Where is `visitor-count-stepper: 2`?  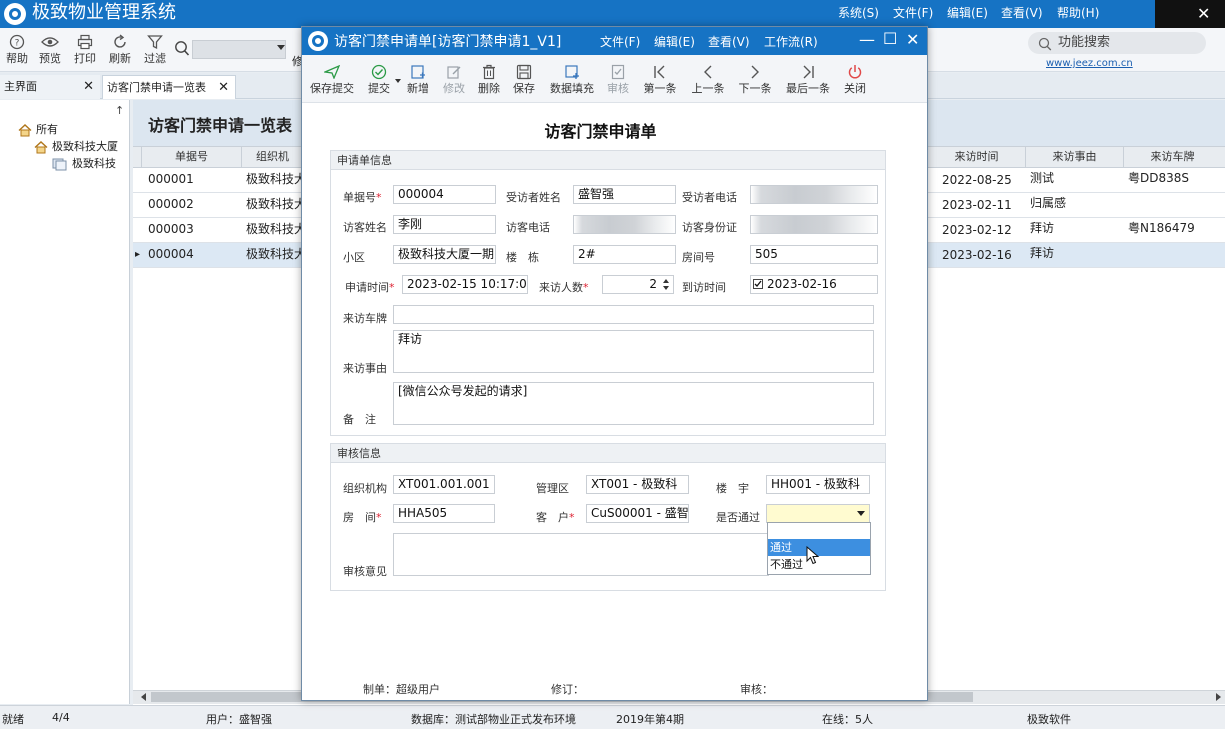 visitor-count-stepper: 2 is located at coordinates (638, 284).